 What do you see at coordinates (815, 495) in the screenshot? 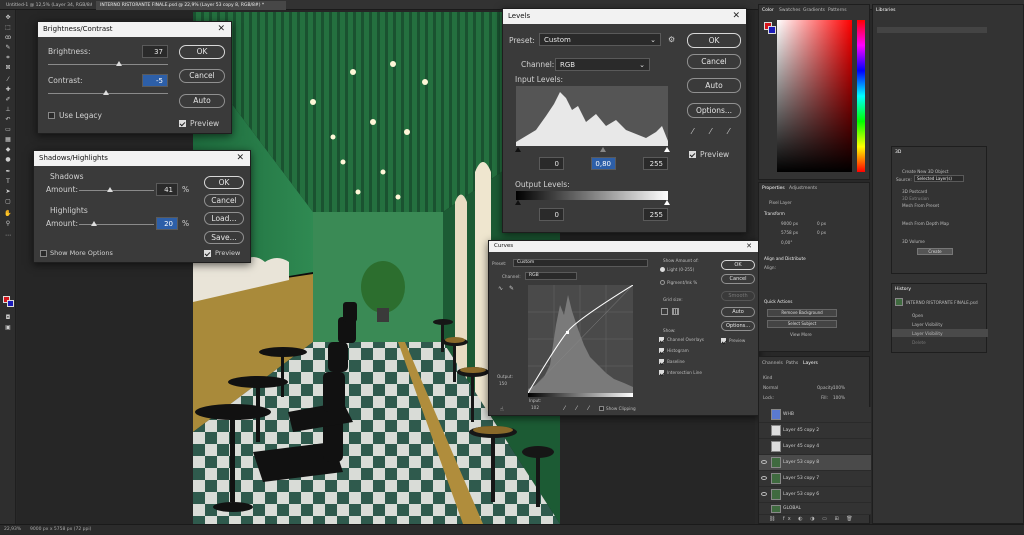
I see `layer-row: Layer 53 copy 6` at bounding box center [815, 495].